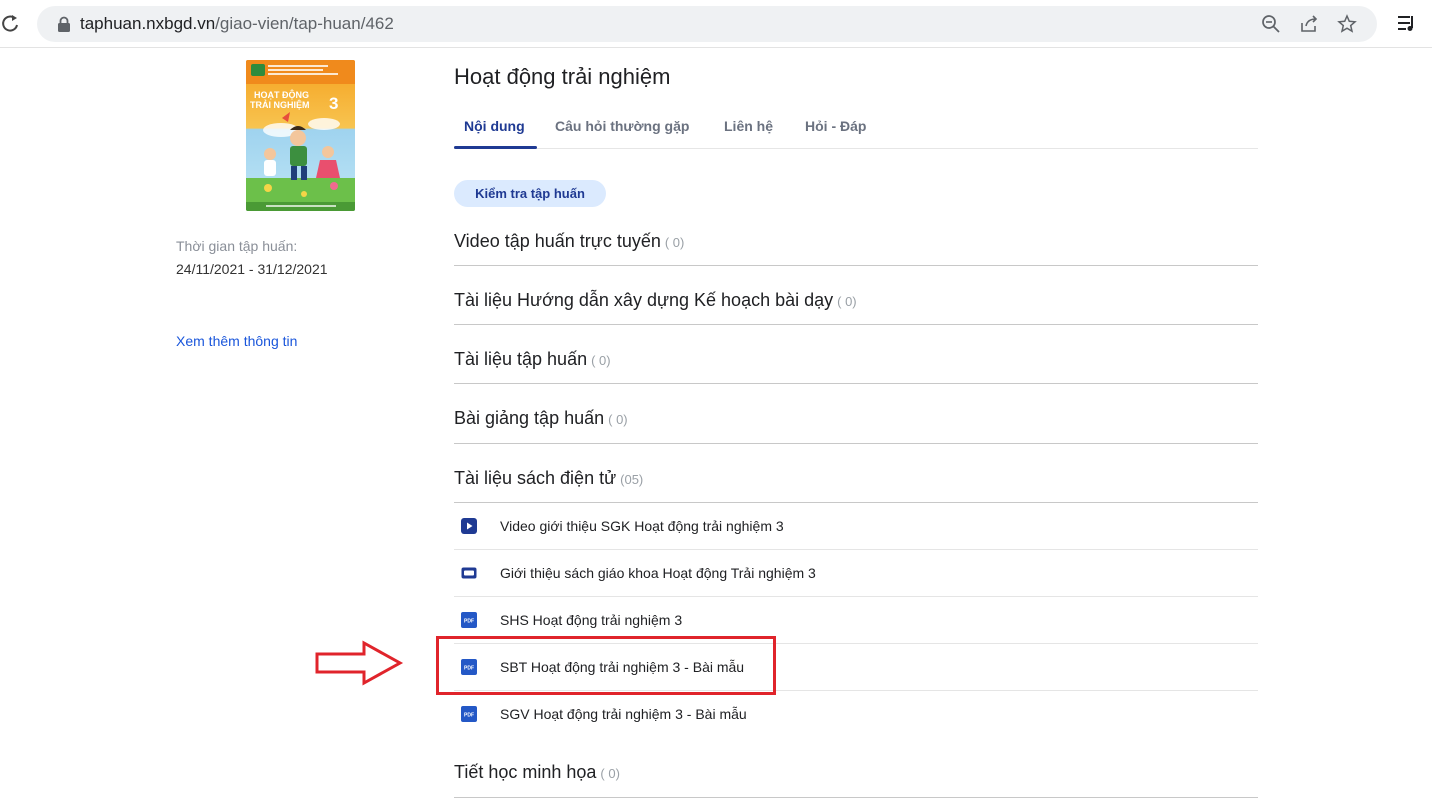 The width and height of the screenshot is (1432, 803). What do you see at coordinates (606, 665) in the screenshot?
I see `highlight-box` at bounding box center [606, 665].